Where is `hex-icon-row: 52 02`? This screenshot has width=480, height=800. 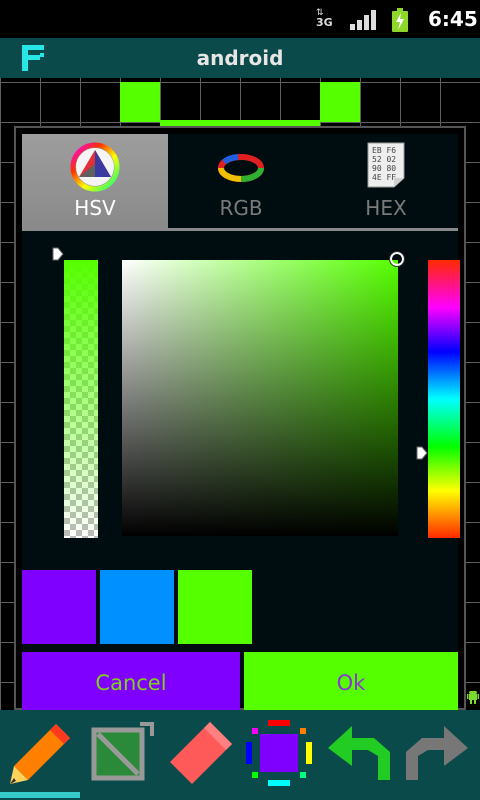
hex-icon-row: 52 02 is located at coordinates (384, 159).